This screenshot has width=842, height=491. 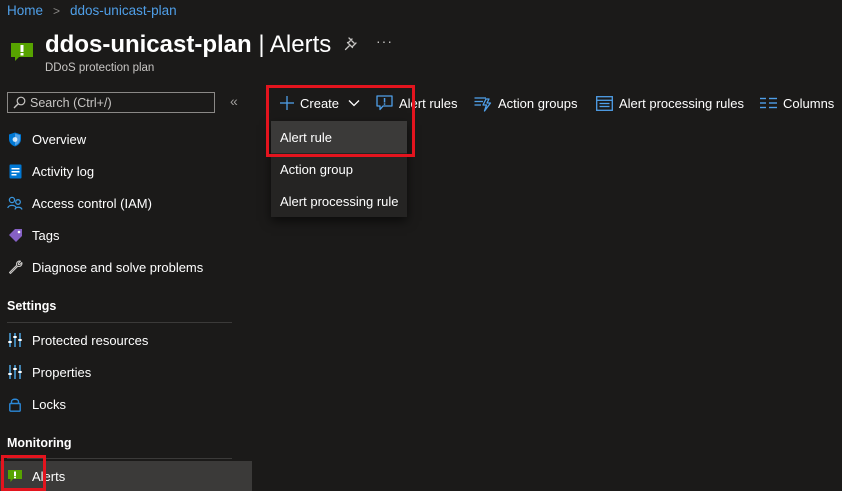 What do you see at coordinates (316, 169) in the screenshot?
I see `menu-item-label: Action group` at bounding box center [316, 169].